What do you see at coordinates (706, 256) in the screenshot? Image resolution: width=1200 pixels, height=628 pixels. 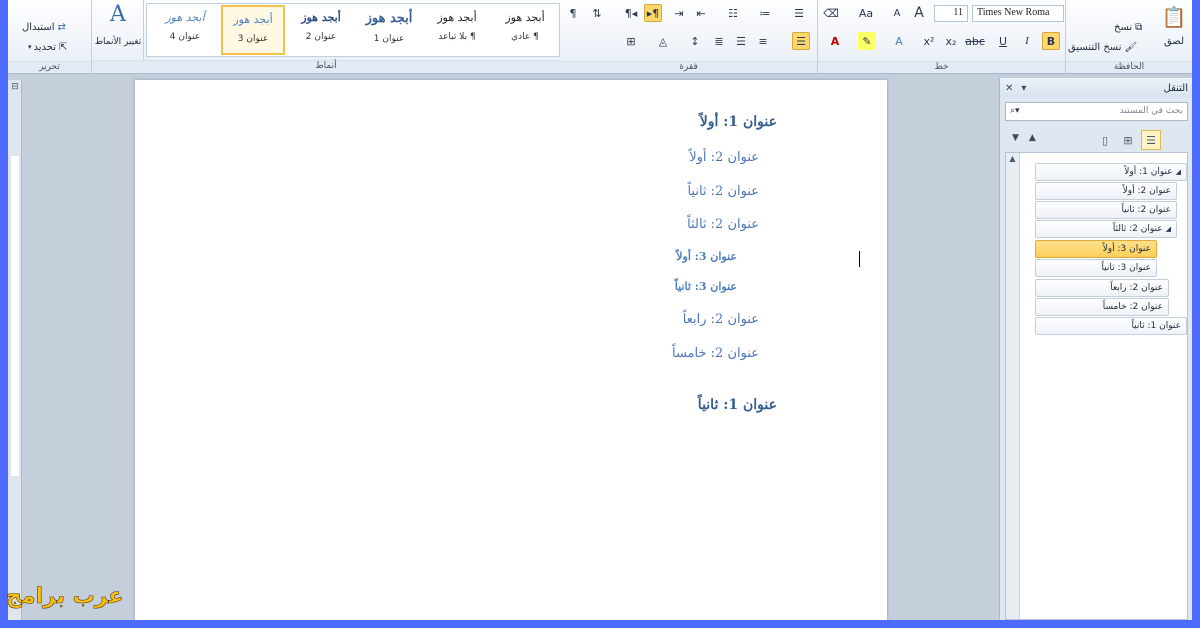 I see `doc-heading: عنوان 3: أولاً` at bounding box center [706, 256].